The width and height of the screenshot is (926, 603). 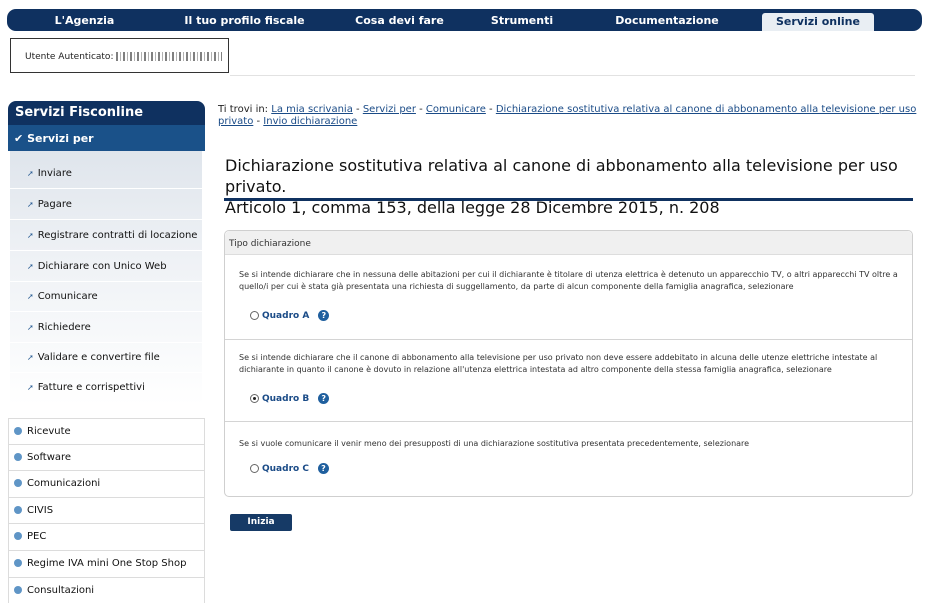 What do you see at coordinates (456, 109) in the screenshot?
I see `breadcrumb-comunicare: Comunicare` at bounding box center [456, 109].